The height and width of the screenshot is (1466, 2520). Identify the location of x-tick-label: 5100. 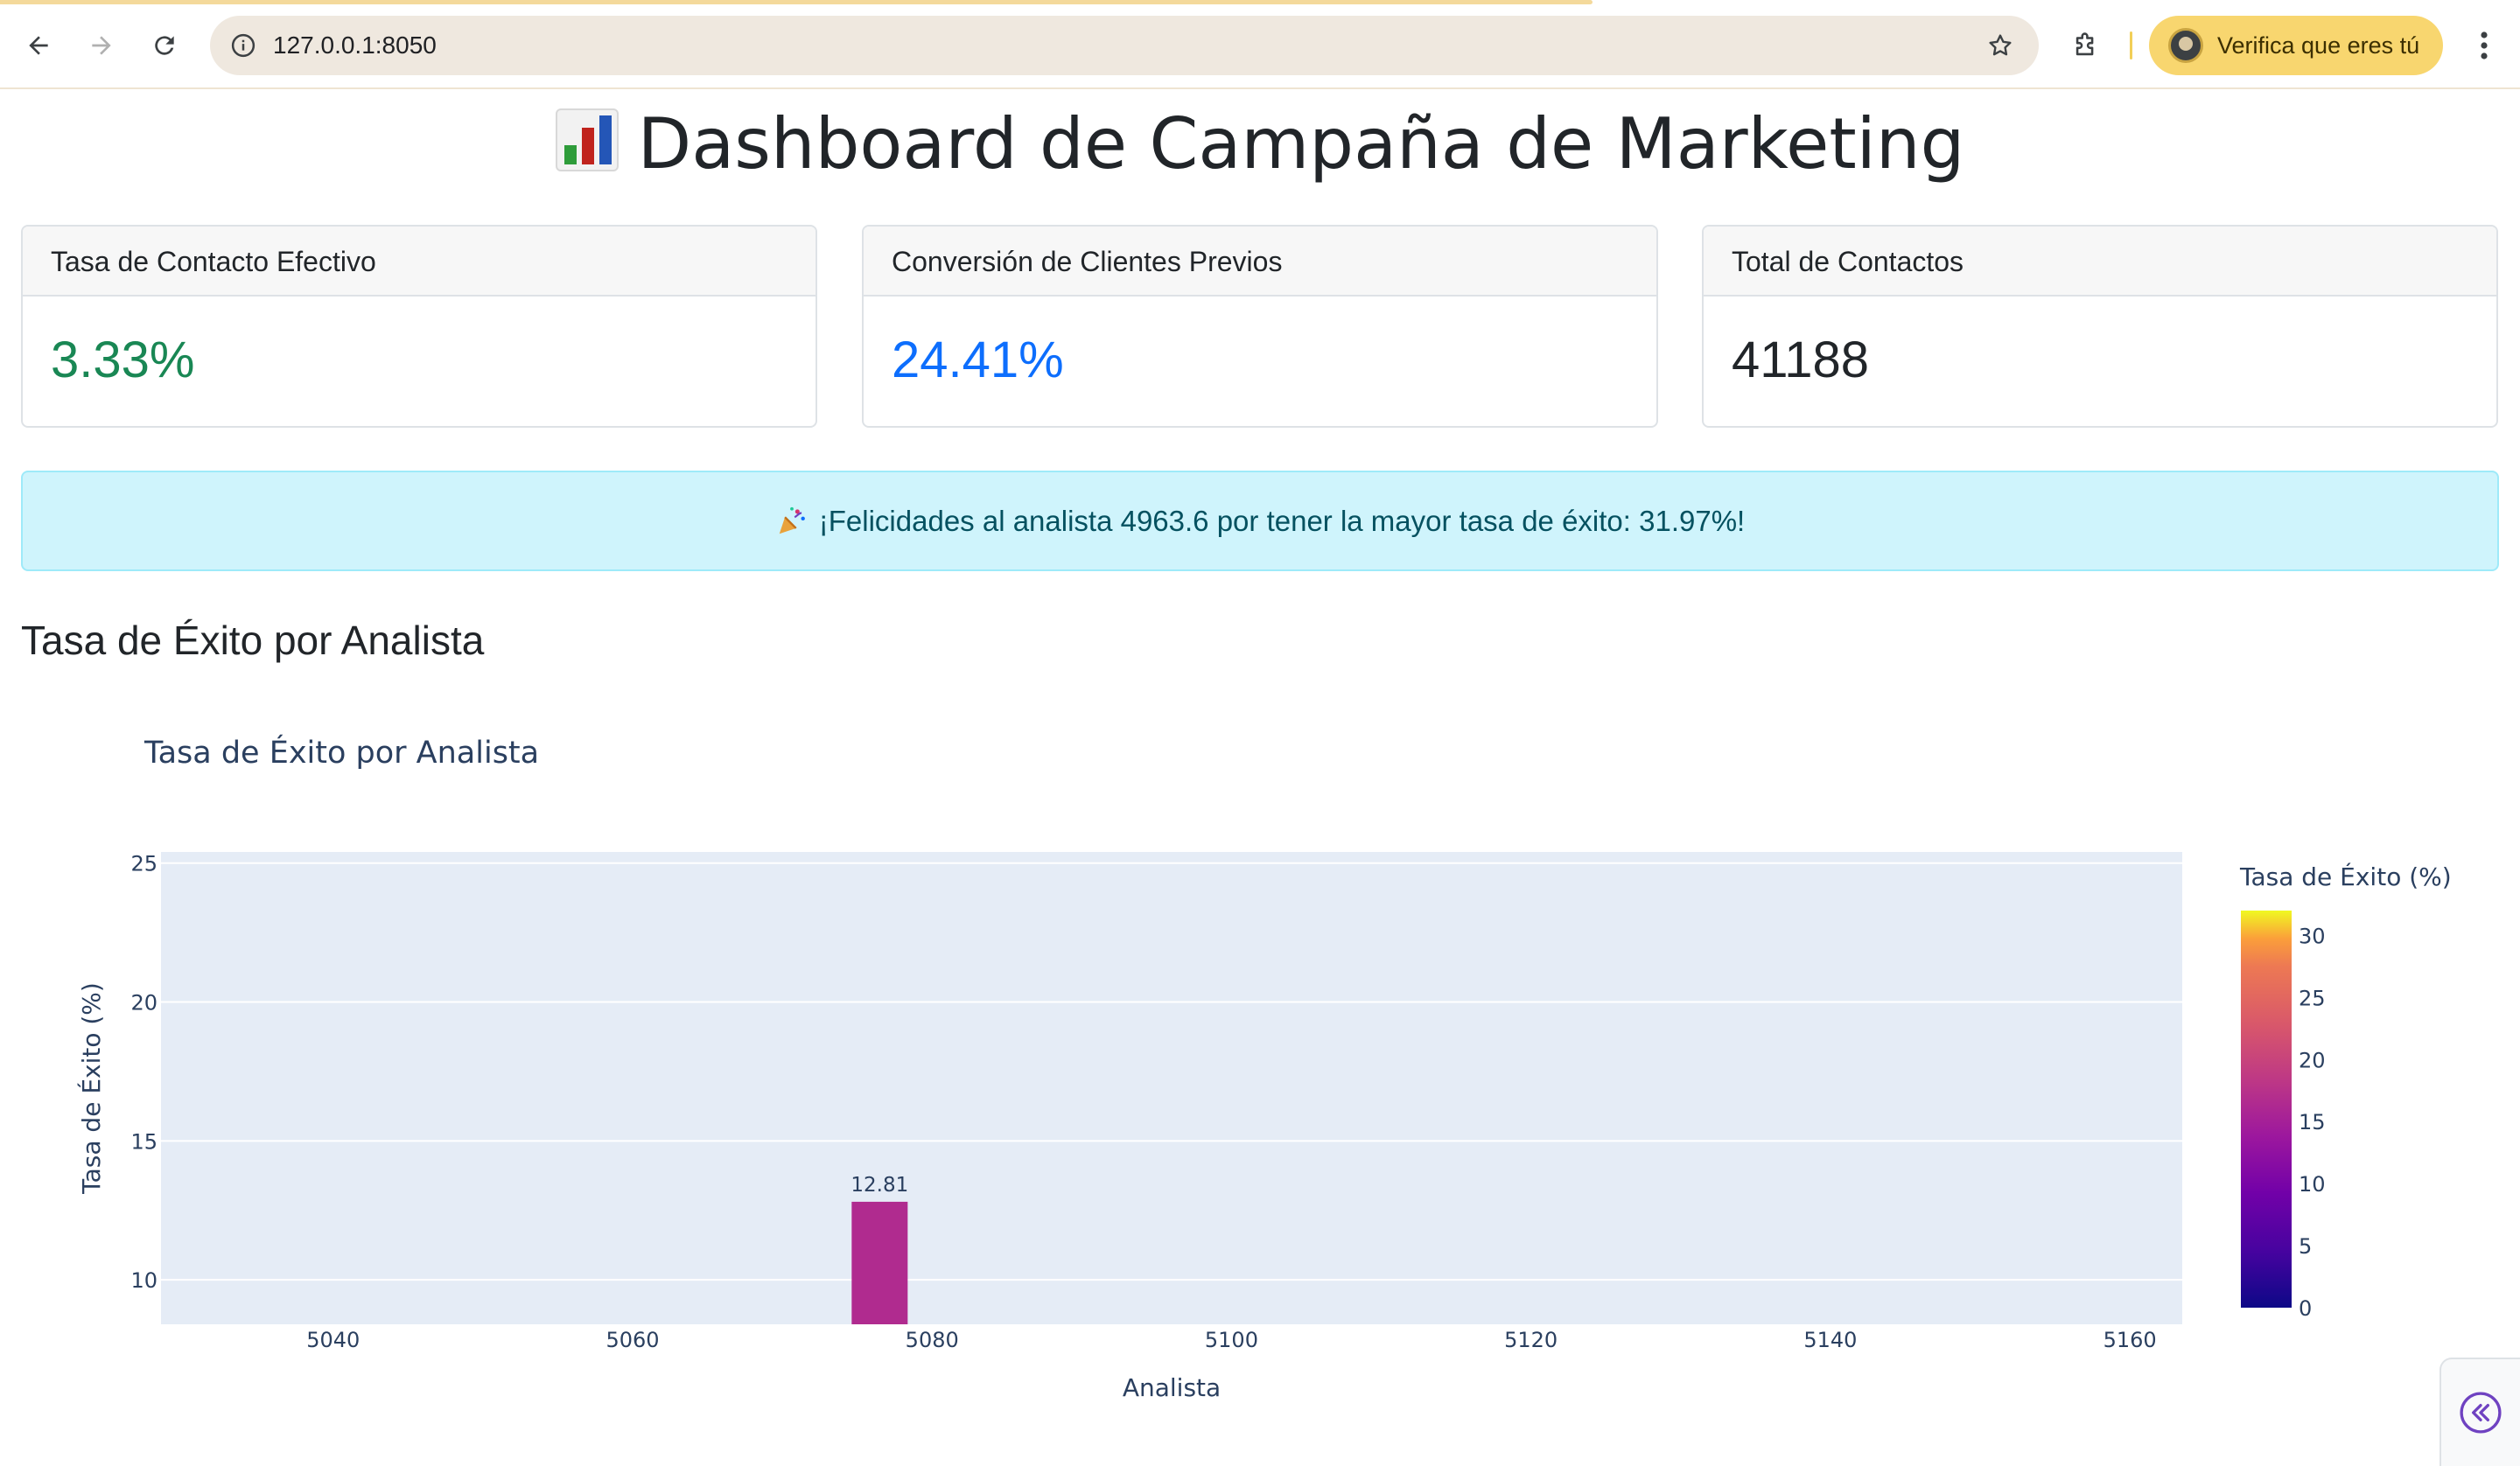
(1231, 1340).